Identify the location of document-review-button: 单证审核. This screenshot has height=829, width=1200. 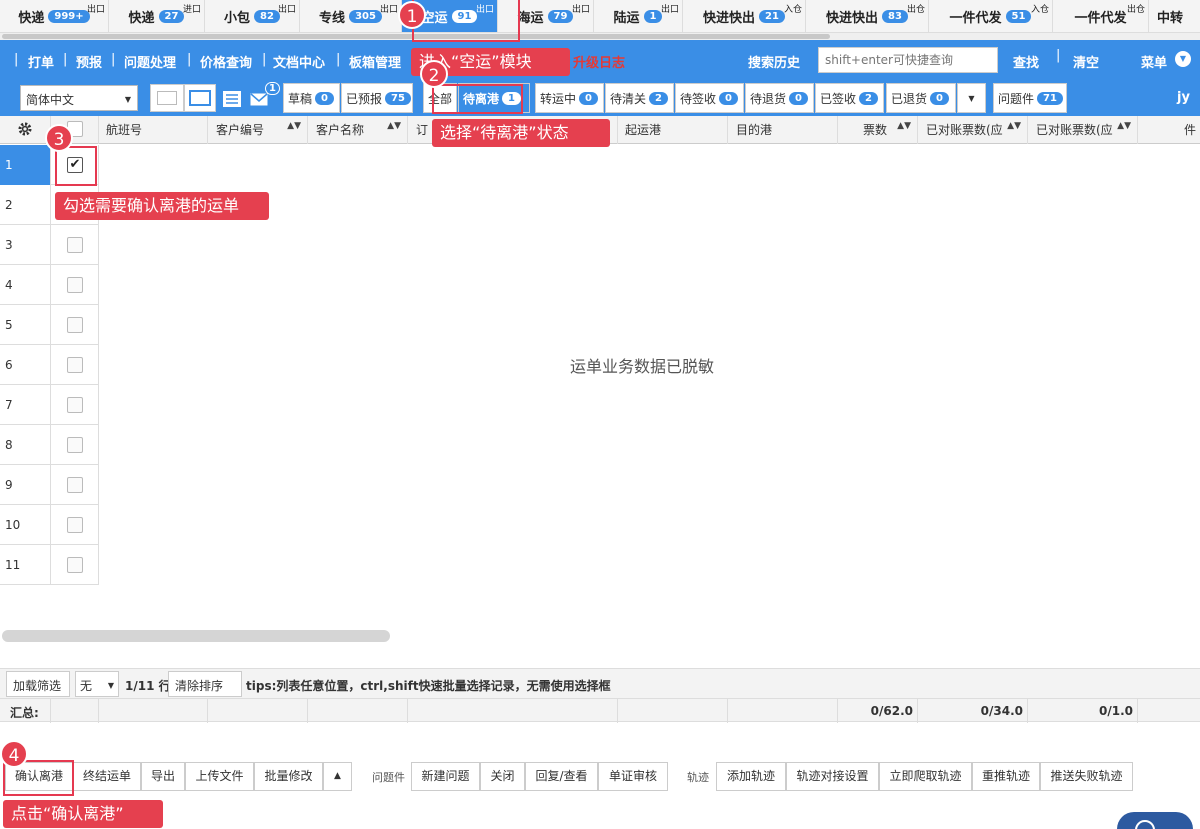
(633, 776).